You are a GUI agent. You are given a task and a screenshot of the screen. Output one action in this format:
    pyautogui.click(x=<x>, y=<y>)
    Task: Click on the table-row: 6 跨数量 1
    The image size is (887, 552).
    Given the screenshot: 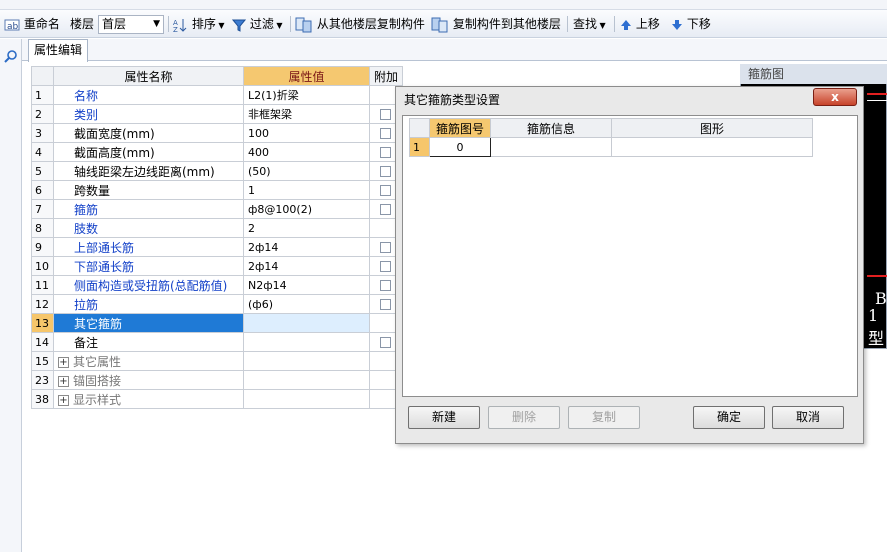 What is the action you would take?
    pyautogui.click(x=217, y=190)
    